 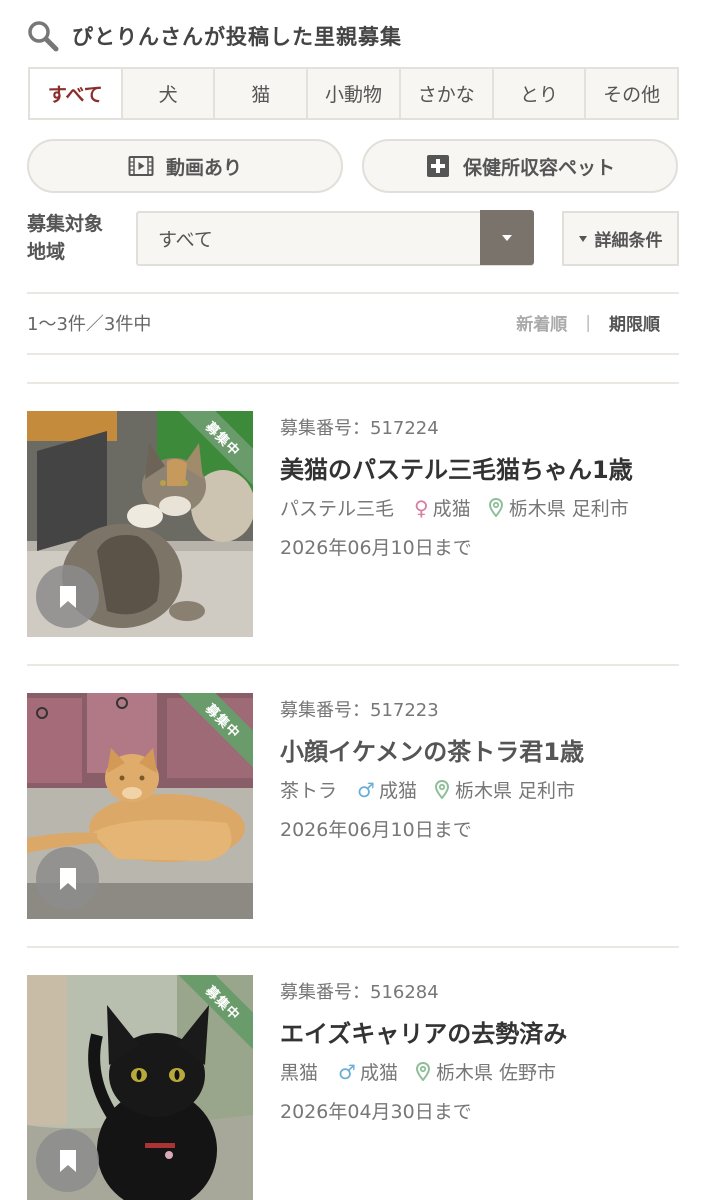 I want to click on listing-meta: 茶トラ ♂ 成猫 栃木県 足利市, so click(x=479, y=789).